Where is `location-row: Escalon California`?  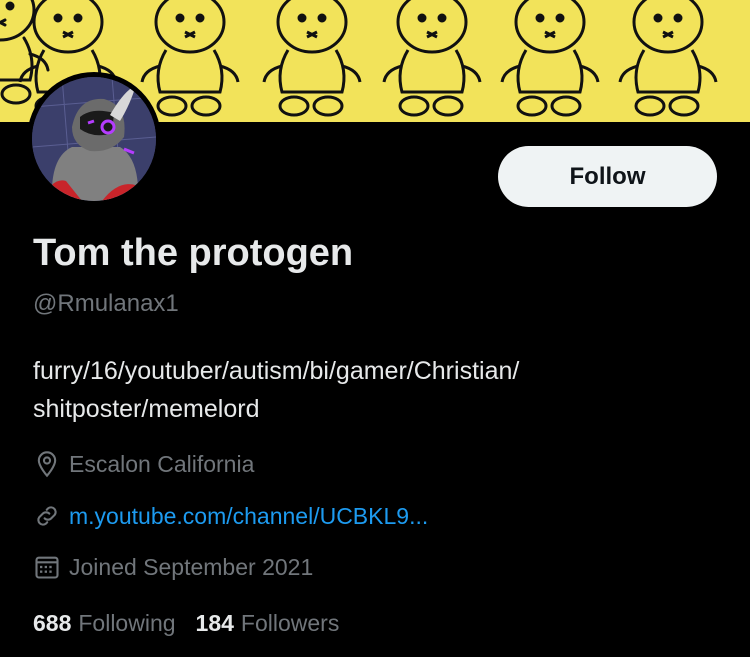
location-row: Escalon California is located at coordinates (143, 464).